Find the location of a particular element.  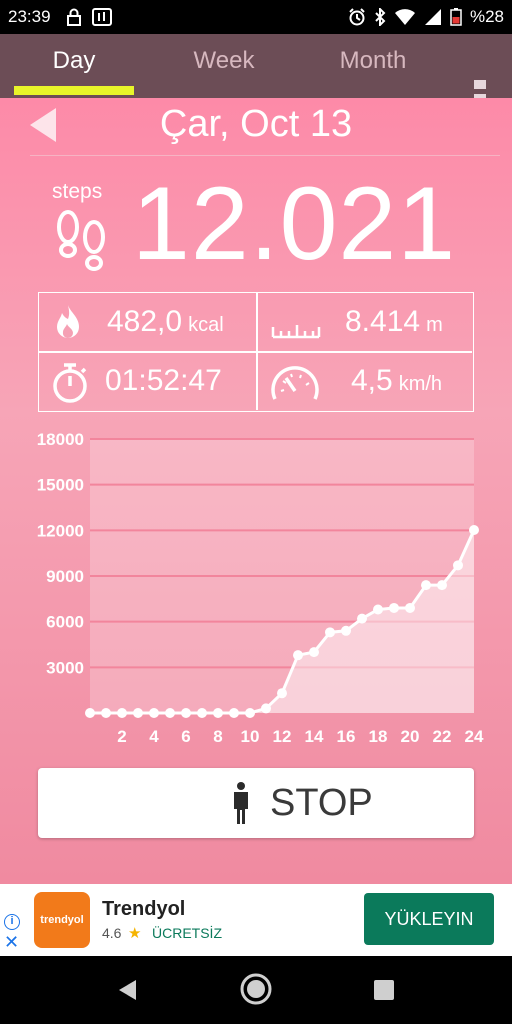

footprints-icon is located at coordinates (81, 240).